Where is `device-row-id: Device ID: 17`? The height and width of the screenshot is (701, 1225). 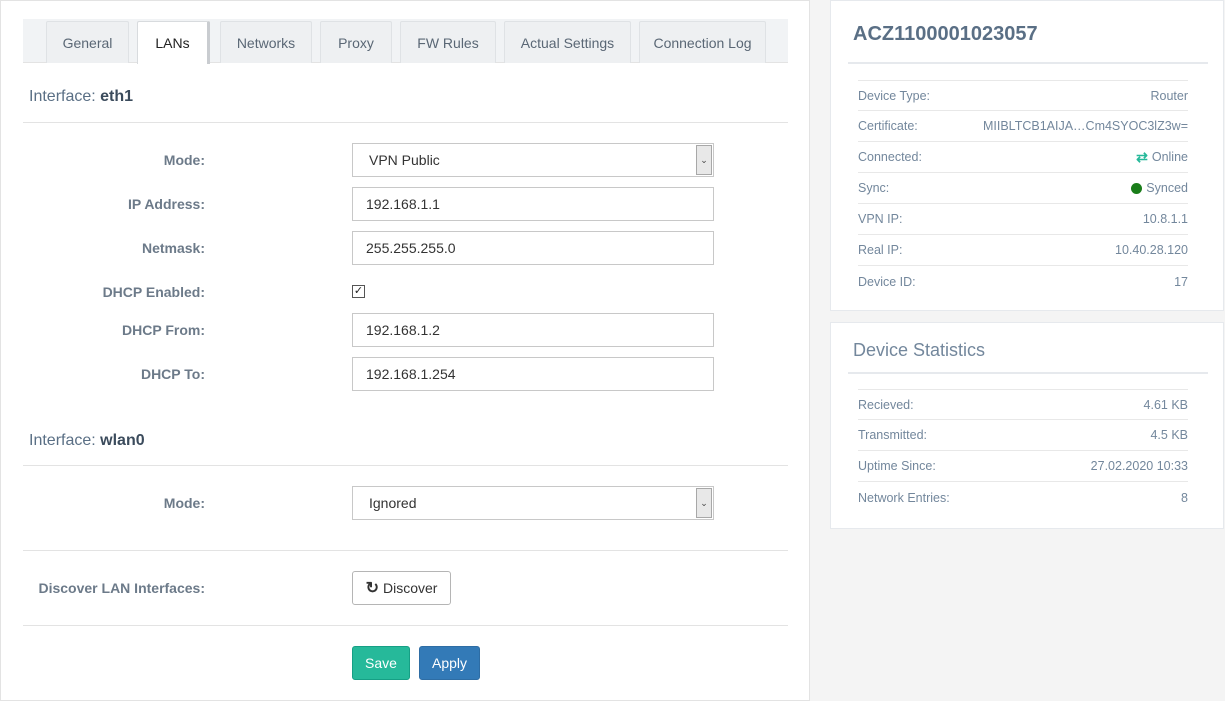 device-row-id: Device ID: 17 is located at coordinates (1023, 281).